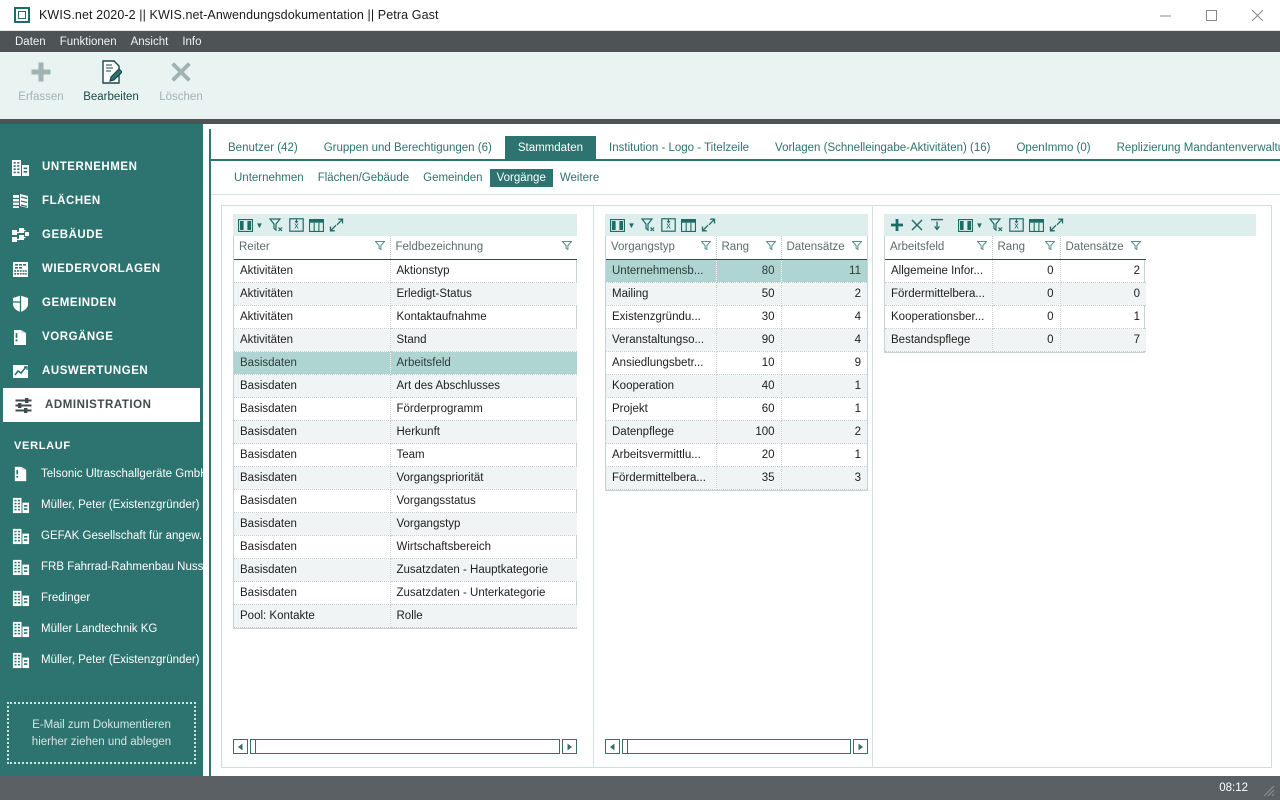  What do you see at coordinates (1192, 147) in the screenshot?
I see `tab-replizierung: Replizierung Mandantenverwaltung (1)` at bounding box center [1192, 147].